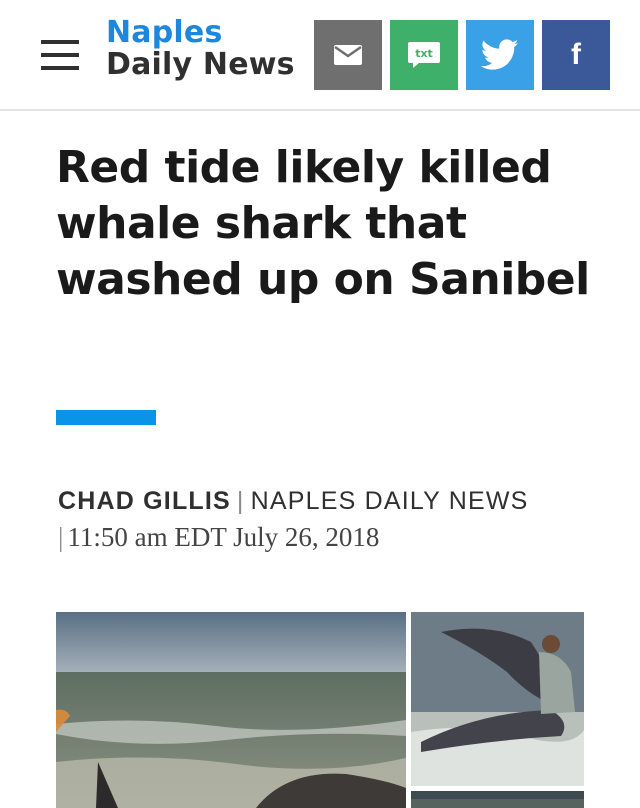  I want to click on article-timestamp: 11:50 am EDT July 26, 2018, so click(223, 537).